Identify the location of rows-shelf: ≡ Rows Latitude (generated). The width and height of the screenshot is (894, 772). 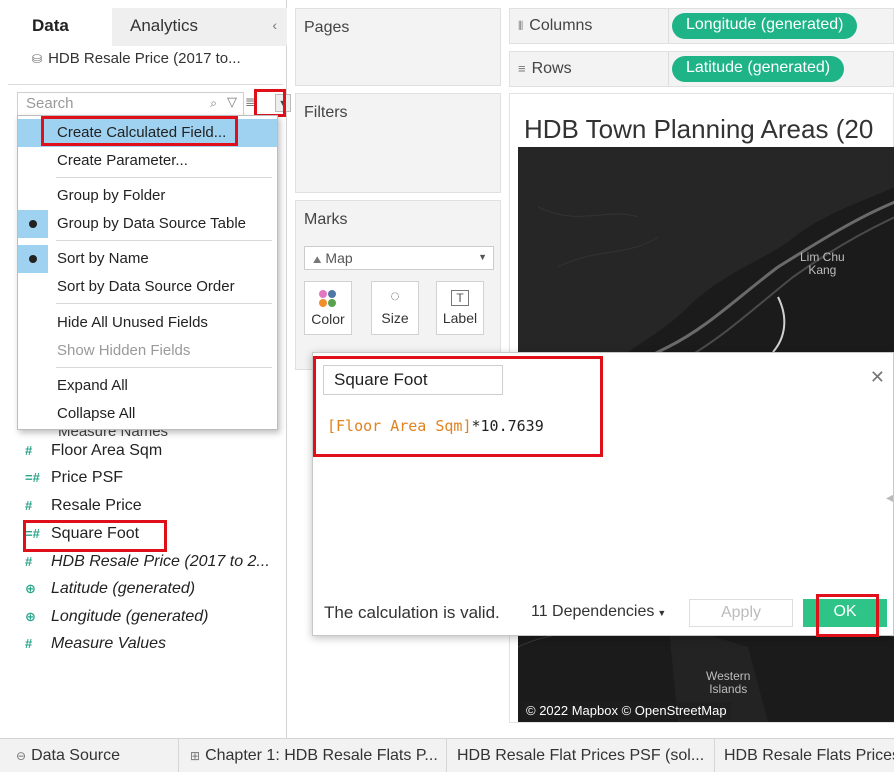
(701, 69).